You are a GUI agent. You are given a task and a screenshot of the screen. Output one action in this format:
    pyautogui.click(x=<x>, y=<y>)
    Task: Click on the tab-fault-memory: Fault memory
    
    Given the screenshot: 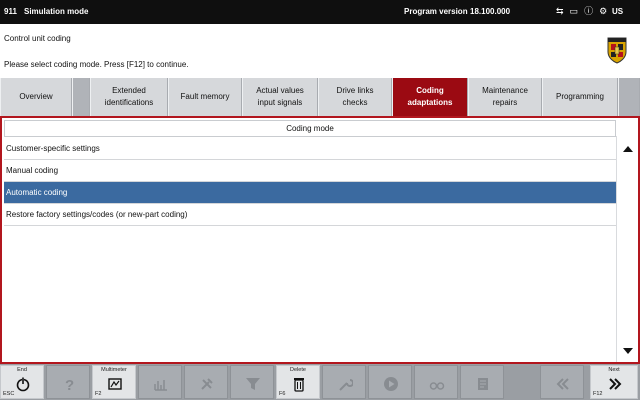 What is the action you would take?
    pyautogui.click(x=205, y=97)
    